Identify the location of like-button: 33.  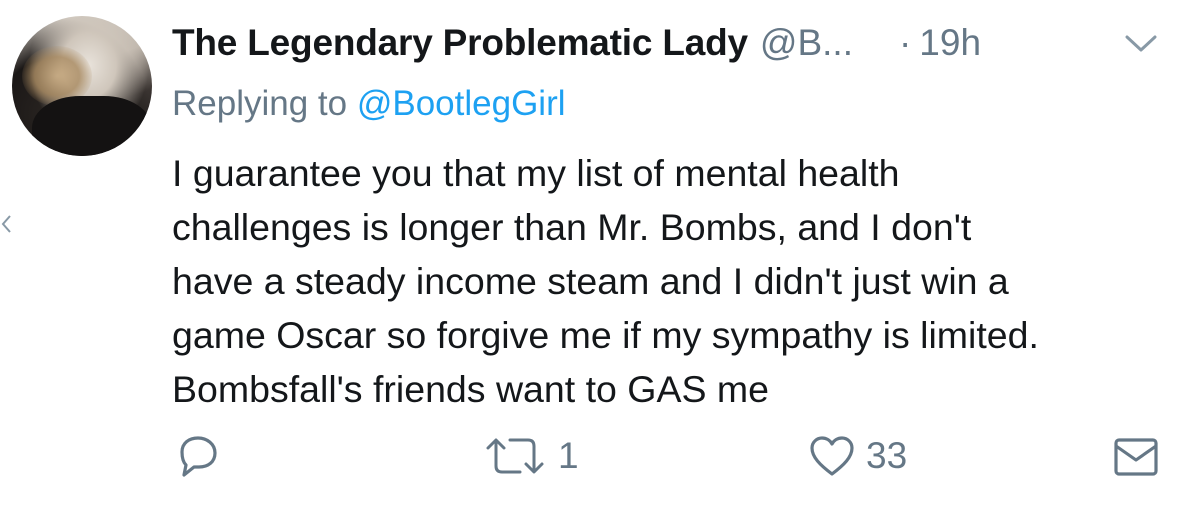
(856, 456).